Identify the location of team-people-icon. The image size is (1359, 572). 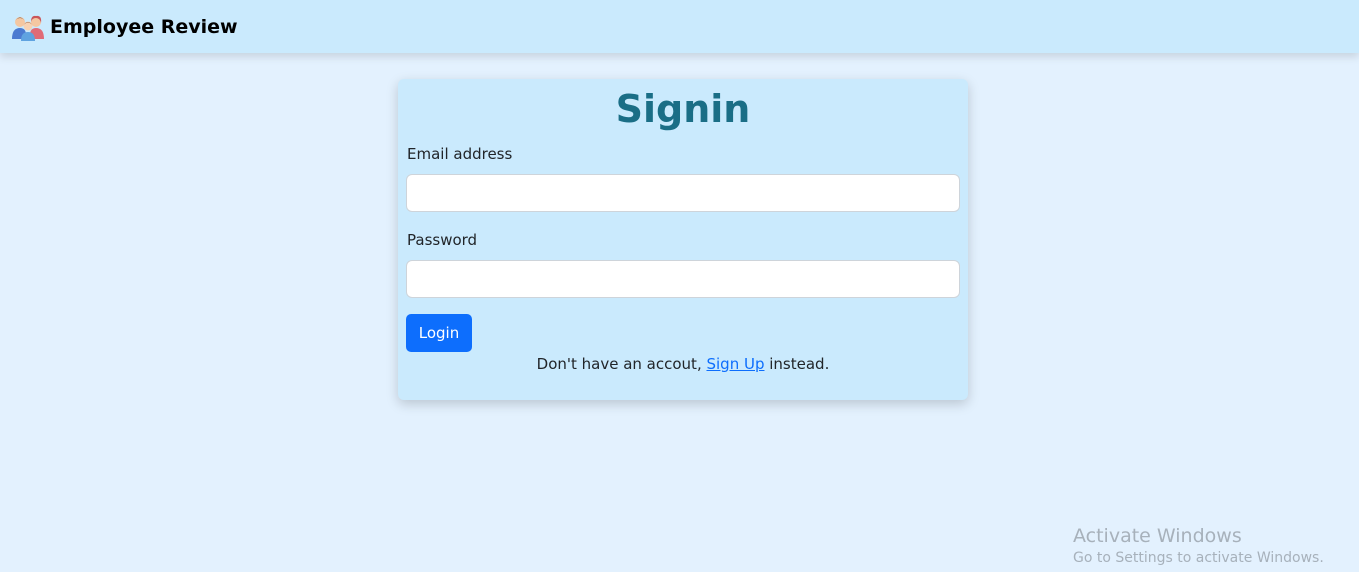
(28, 27).